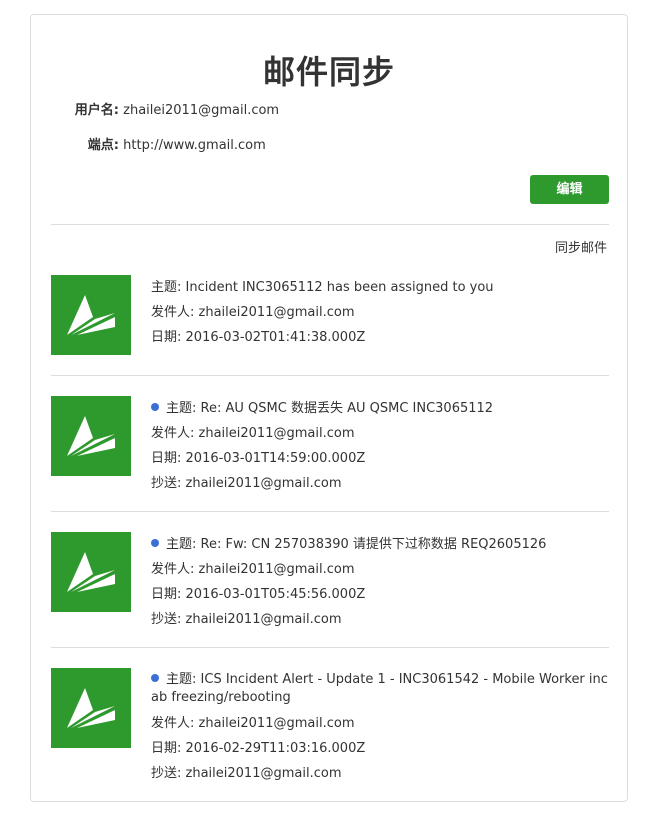 The image size is (665, 824). Describe the element at coordinates (380, 748) in the screenshot. I see `mail-date-line: 日期: 2016-02-29T11:03:16.000Z` at that location.